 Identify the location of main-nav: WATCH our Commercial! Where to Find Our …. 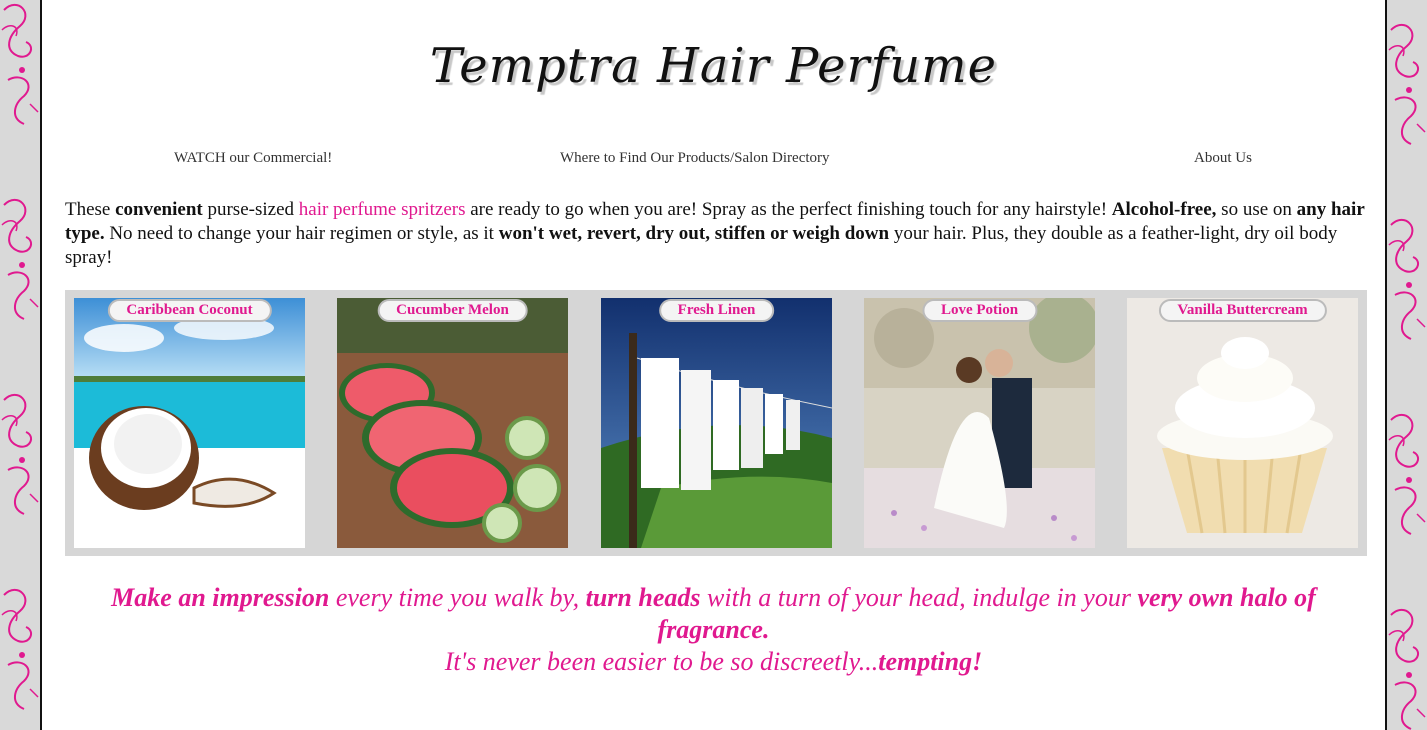
(713, 160).